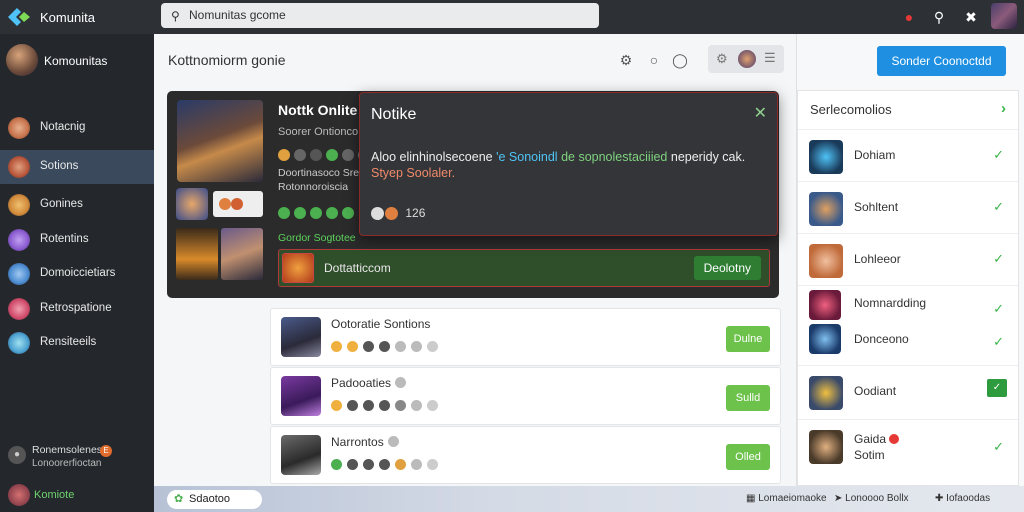 This screenshot has width=1024, height=512. Describe the element at coordinates (871, 498) in the screenshot. I see `bottombar-item-2: ➤ Lonoooo Bollx` at that location.